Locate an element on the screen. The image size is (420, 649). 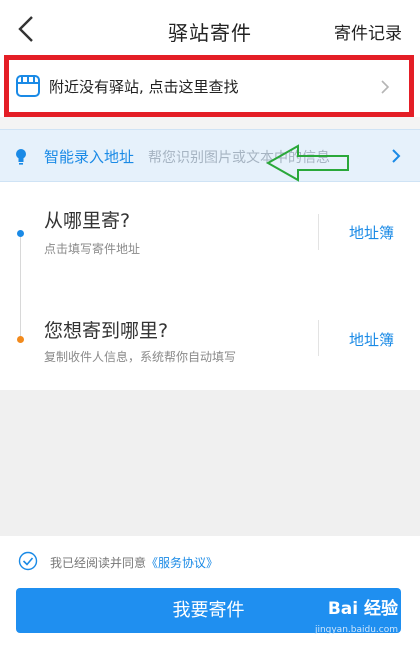
lightbulb-icon is located at coordinates (21, 157).